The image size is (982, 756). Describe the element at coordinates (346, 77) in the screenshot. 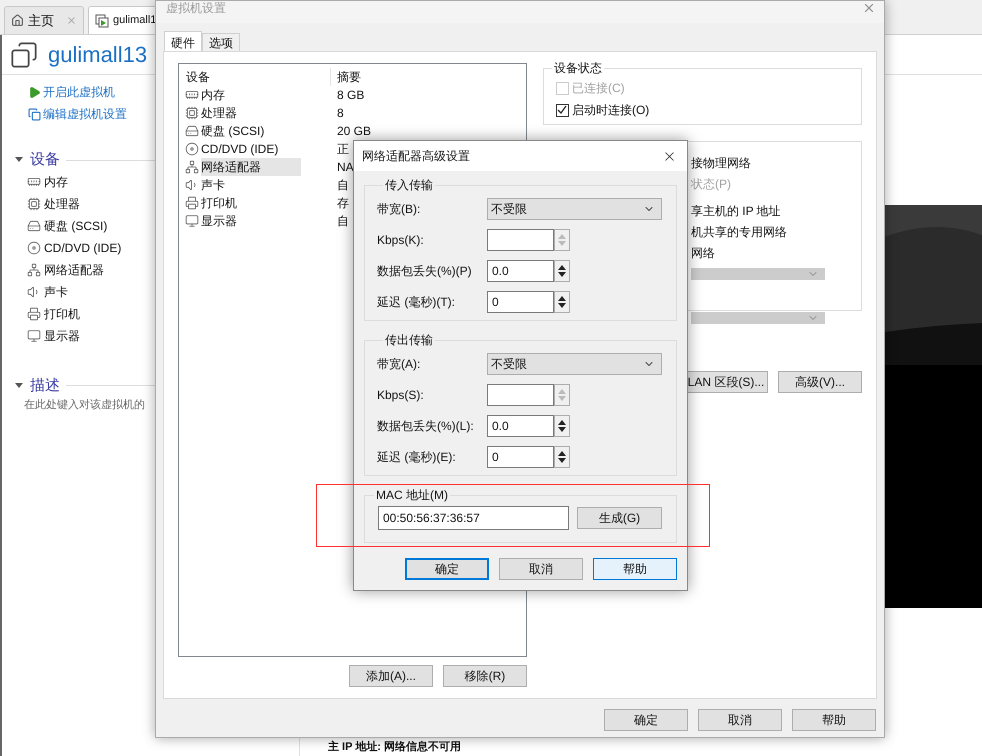

I see `column-header: 摘要` at that location.